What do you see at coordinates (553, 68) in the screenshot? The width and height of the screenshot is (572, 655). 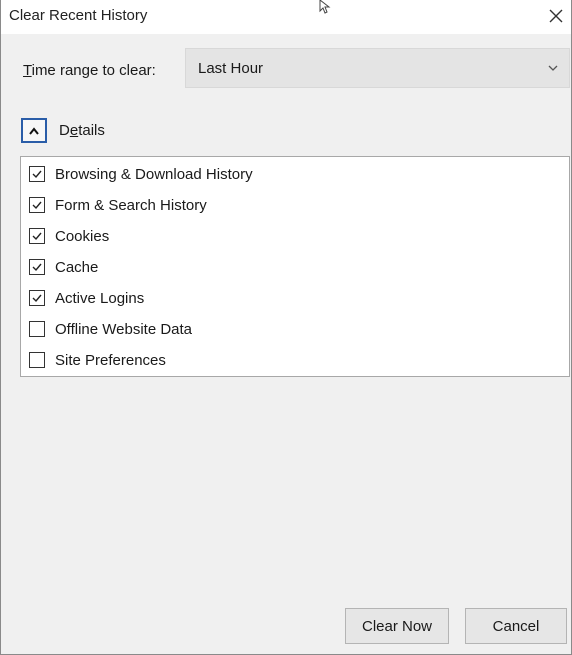 I see `chevron-down-icon` at bounding box center [553, 68].